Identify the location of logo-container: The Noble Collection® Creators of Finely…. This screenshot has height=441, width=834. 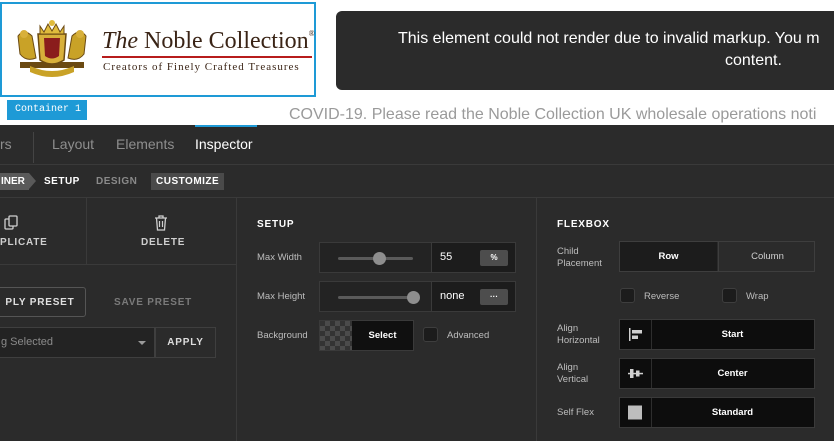
(158, 49).